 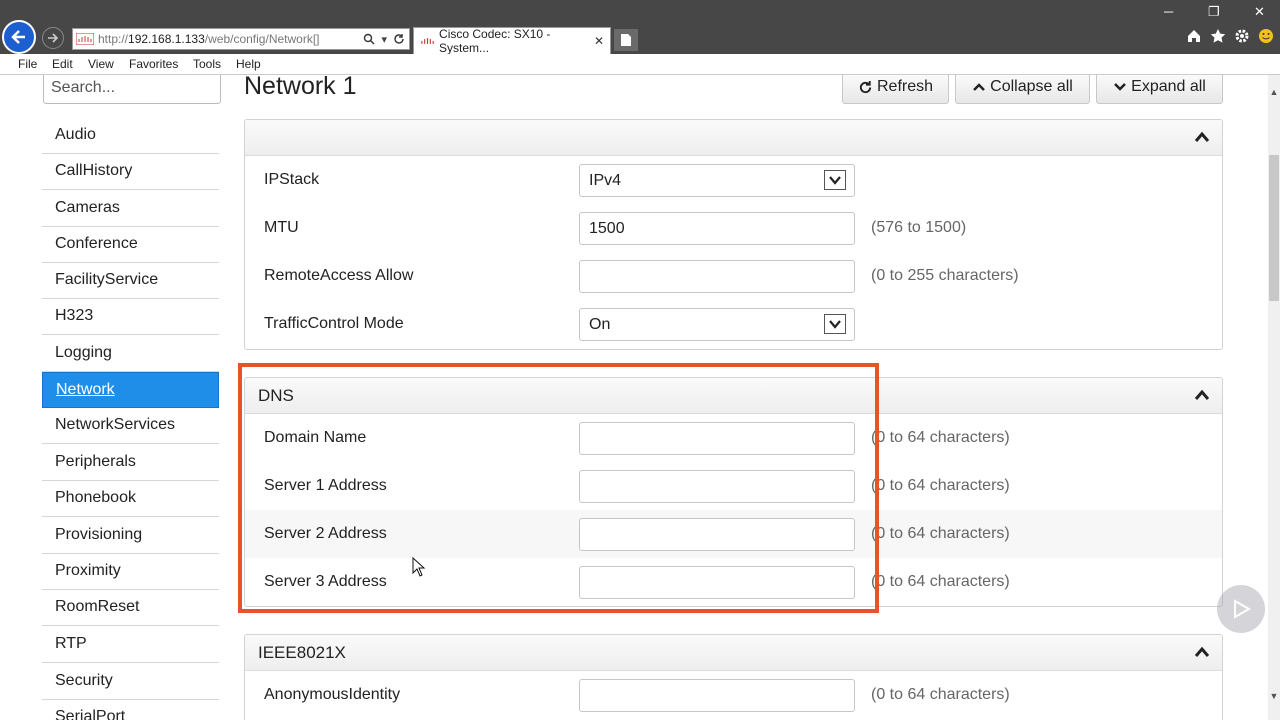 What do you see at coordinates (130, 317) in the screenshot?
I see `sidebar-item-h323: H323` at bounding box center [130, 317].